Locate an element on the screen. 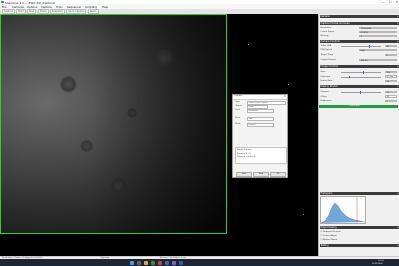  section-camera: Camera ▾ is located at coordinates (359, 17).